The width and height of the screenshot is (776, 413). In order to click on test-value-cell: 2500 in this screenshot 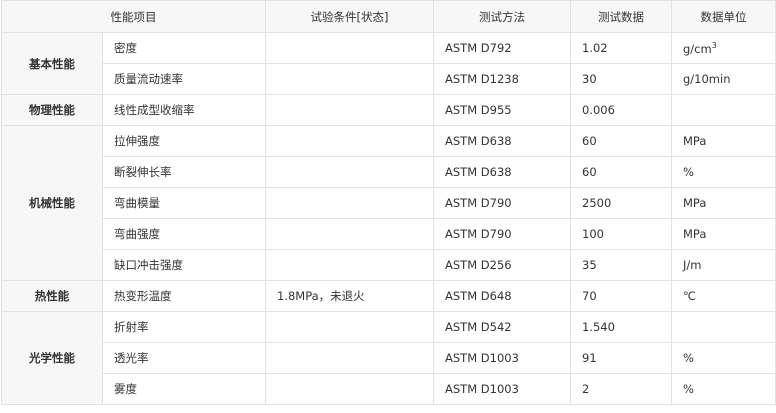, I will do `click(621, 203)`.